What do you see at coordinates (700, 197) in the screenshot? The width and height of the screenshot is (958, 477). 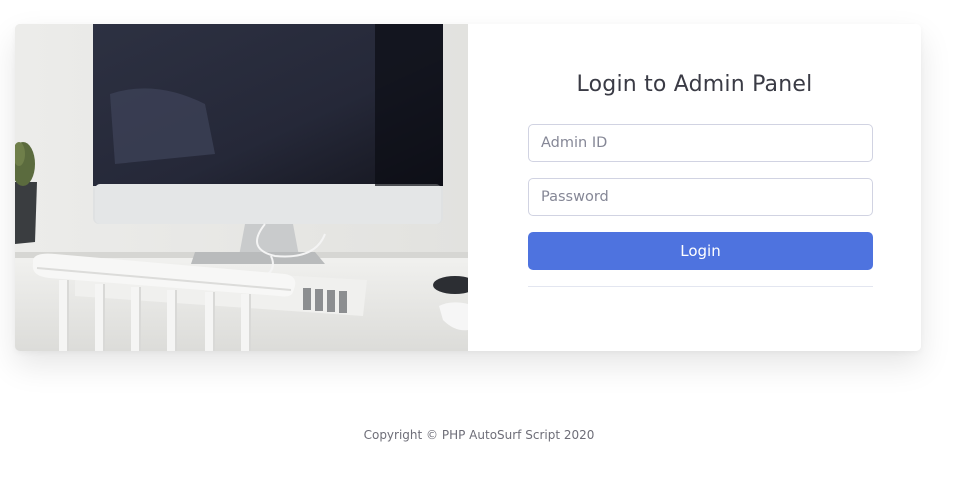 I see `password-input` at bounding box center [700, 197].